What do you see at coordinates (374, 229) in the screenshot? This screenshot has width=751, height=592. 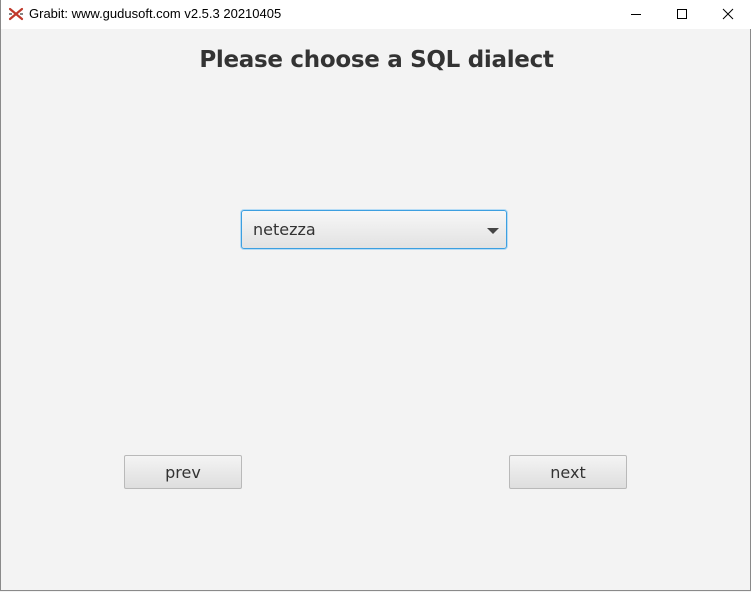 I see `sql-dialect-dropdown: netezza` at bounding box center [374, 229].